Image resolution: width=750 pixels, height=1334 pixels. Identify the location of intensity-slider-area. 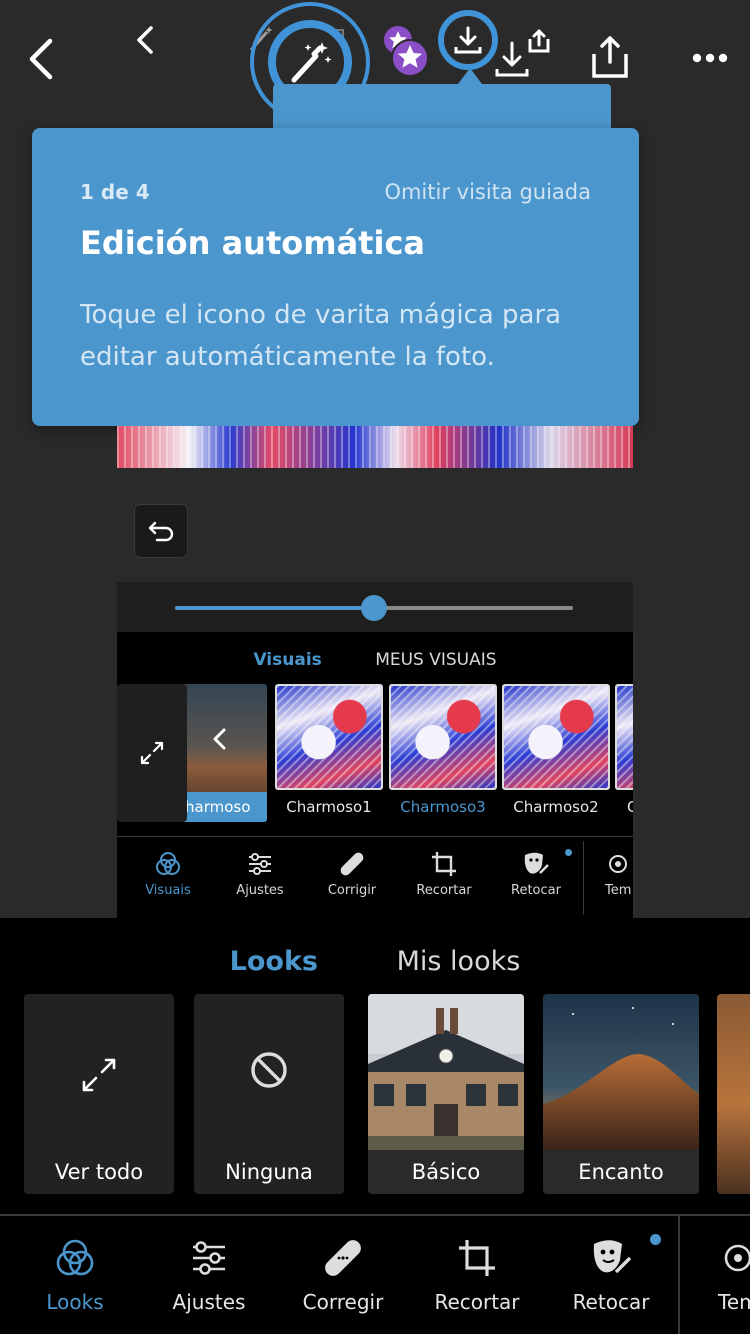
(375, 607).